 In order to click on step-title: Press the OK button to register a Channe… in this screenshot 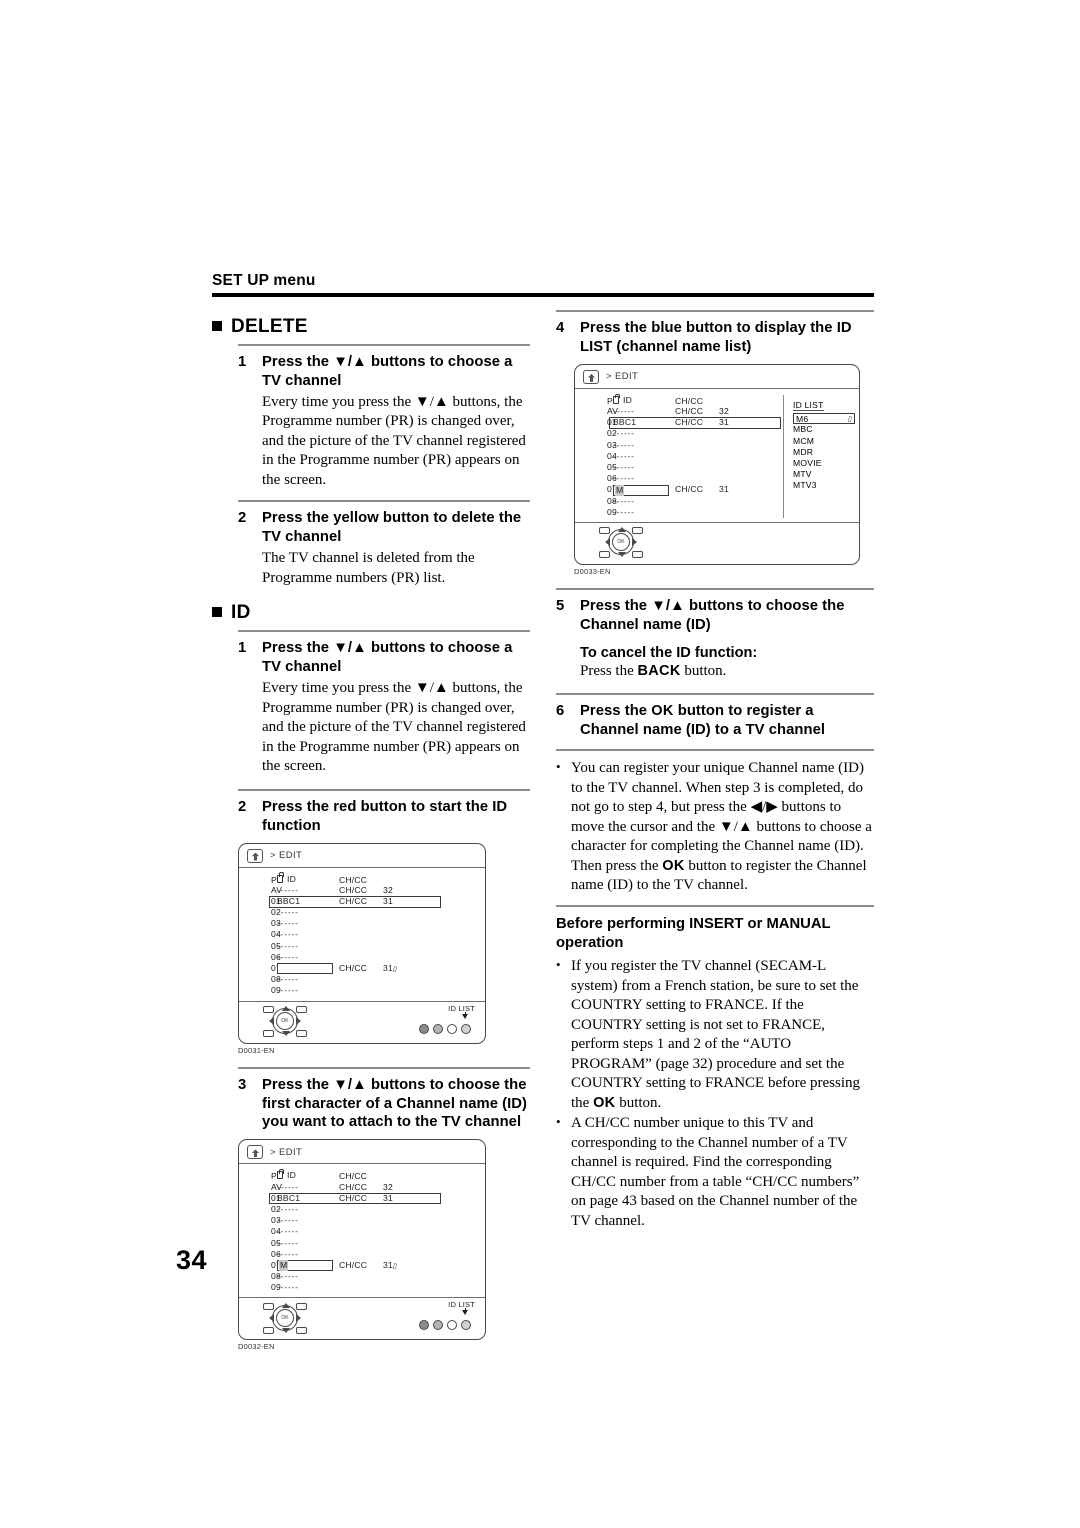, I will do `click(703, 721)`.